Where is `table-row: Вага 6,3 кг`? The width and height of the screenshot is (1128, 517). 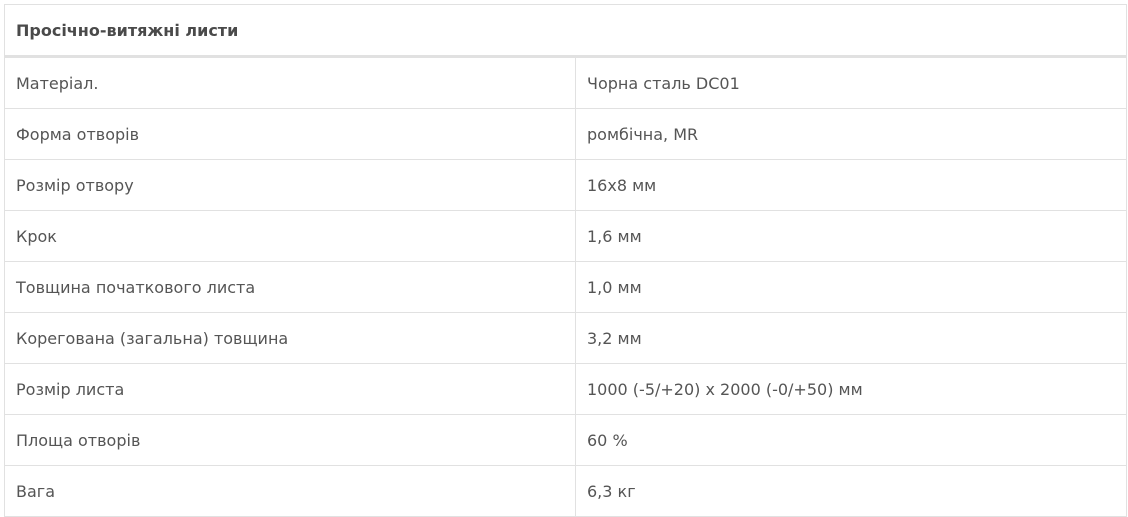 table-row: Вага 6,3 кг is located at coordinates (566, 491).